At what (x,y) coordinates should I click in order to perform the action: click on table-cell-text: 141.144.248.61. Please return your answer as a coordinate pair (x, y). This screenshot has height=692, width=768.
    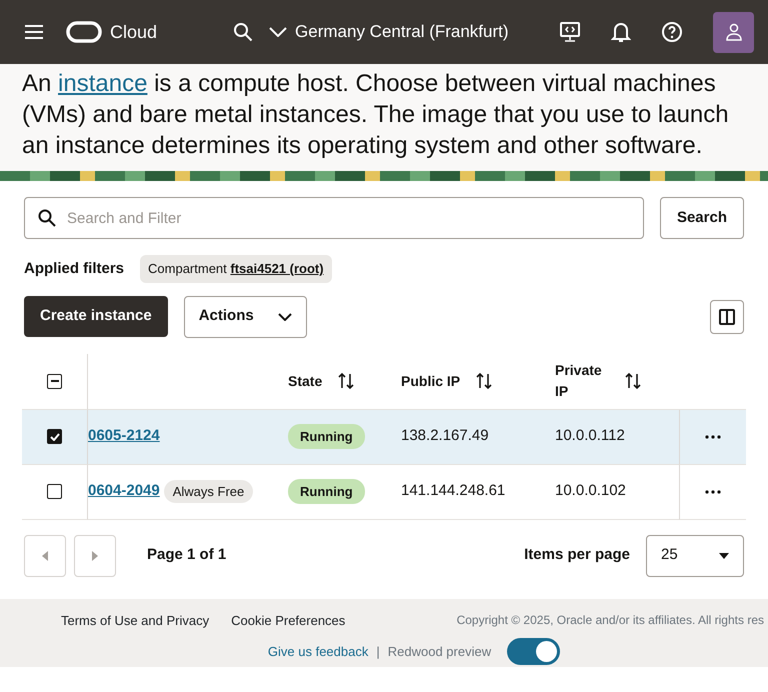
    Looking at the image, I should click on (453, 491).